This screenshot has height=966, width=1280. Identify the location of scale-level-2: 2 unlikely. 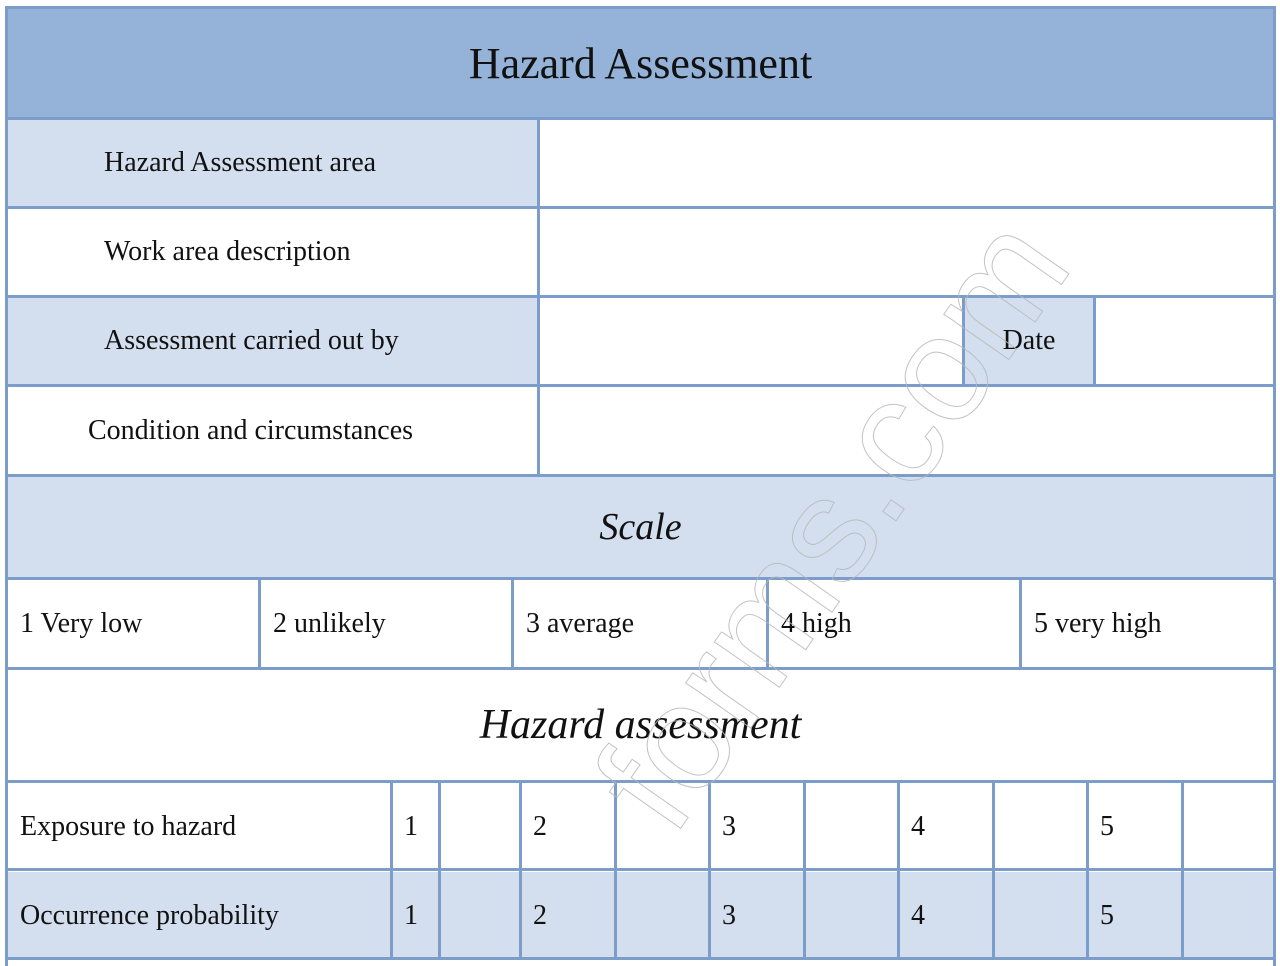
(386, 623).